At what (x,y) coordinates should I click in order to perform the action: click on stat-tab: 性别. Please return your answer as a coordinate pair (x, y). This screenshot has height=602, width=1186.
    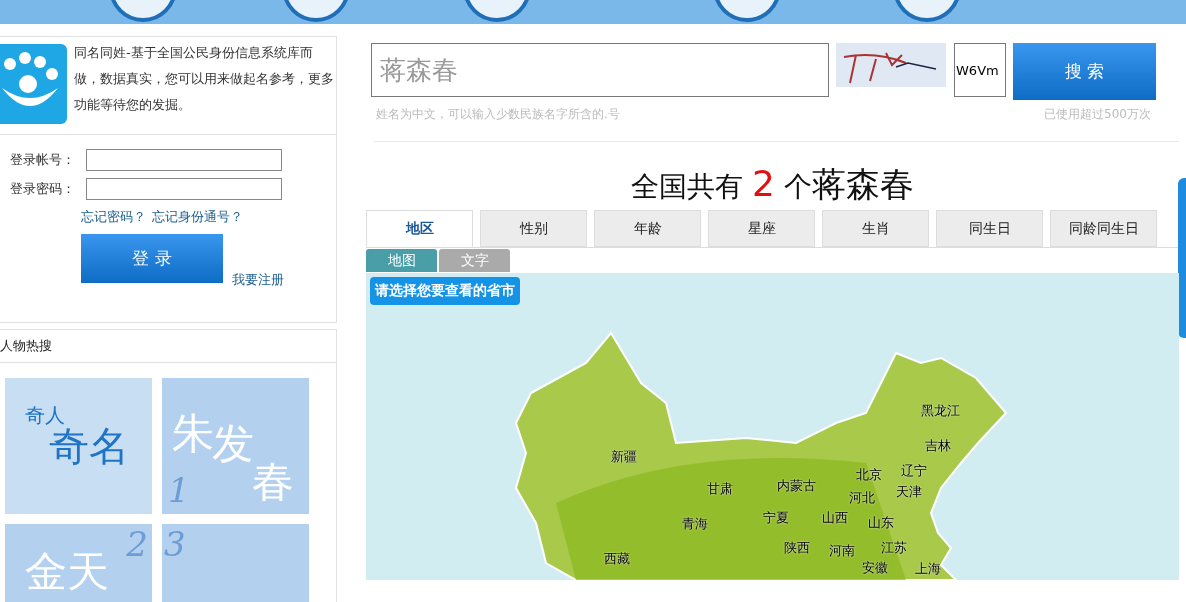
    Looking at the image, I should click on (533, 228).